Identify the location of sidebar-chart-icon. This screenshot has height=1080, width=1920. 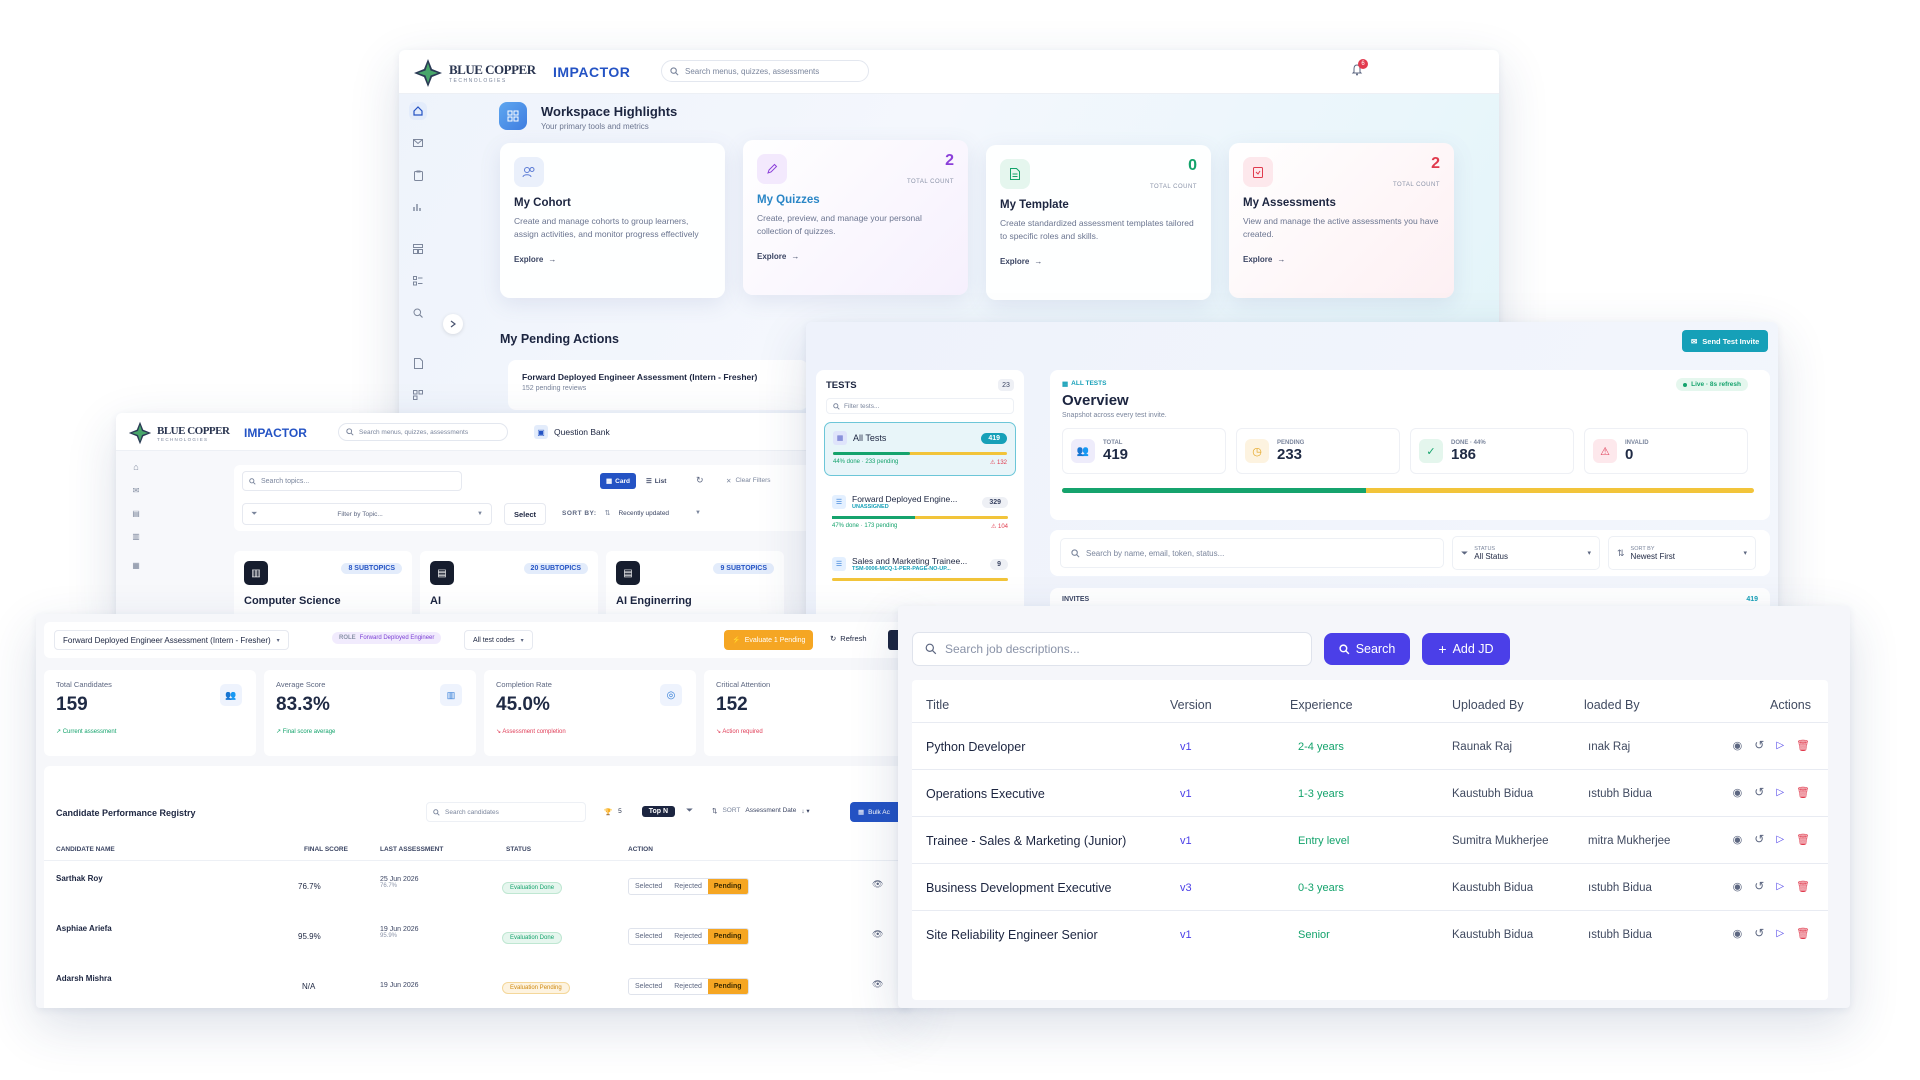
(418, 207).